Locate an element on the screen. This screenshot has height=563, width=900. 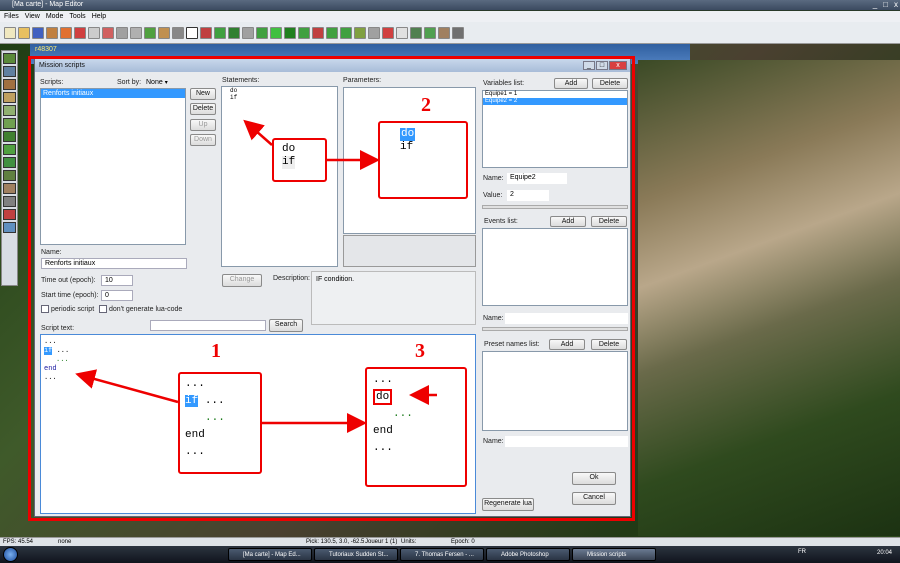
arrow-to-editor is located at coordinates (127, 386).